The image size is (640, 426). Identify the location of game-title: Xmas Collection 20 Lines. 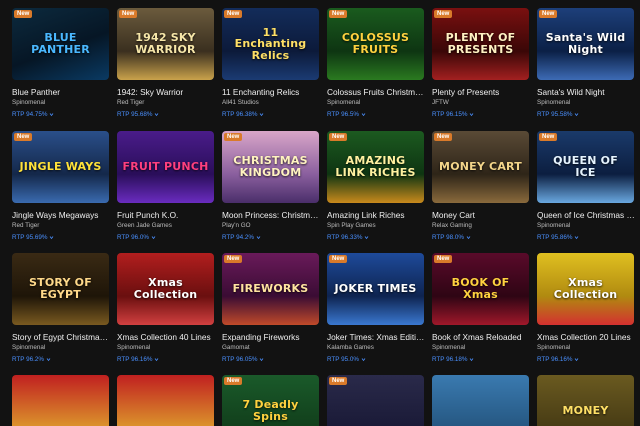
(586, 337).